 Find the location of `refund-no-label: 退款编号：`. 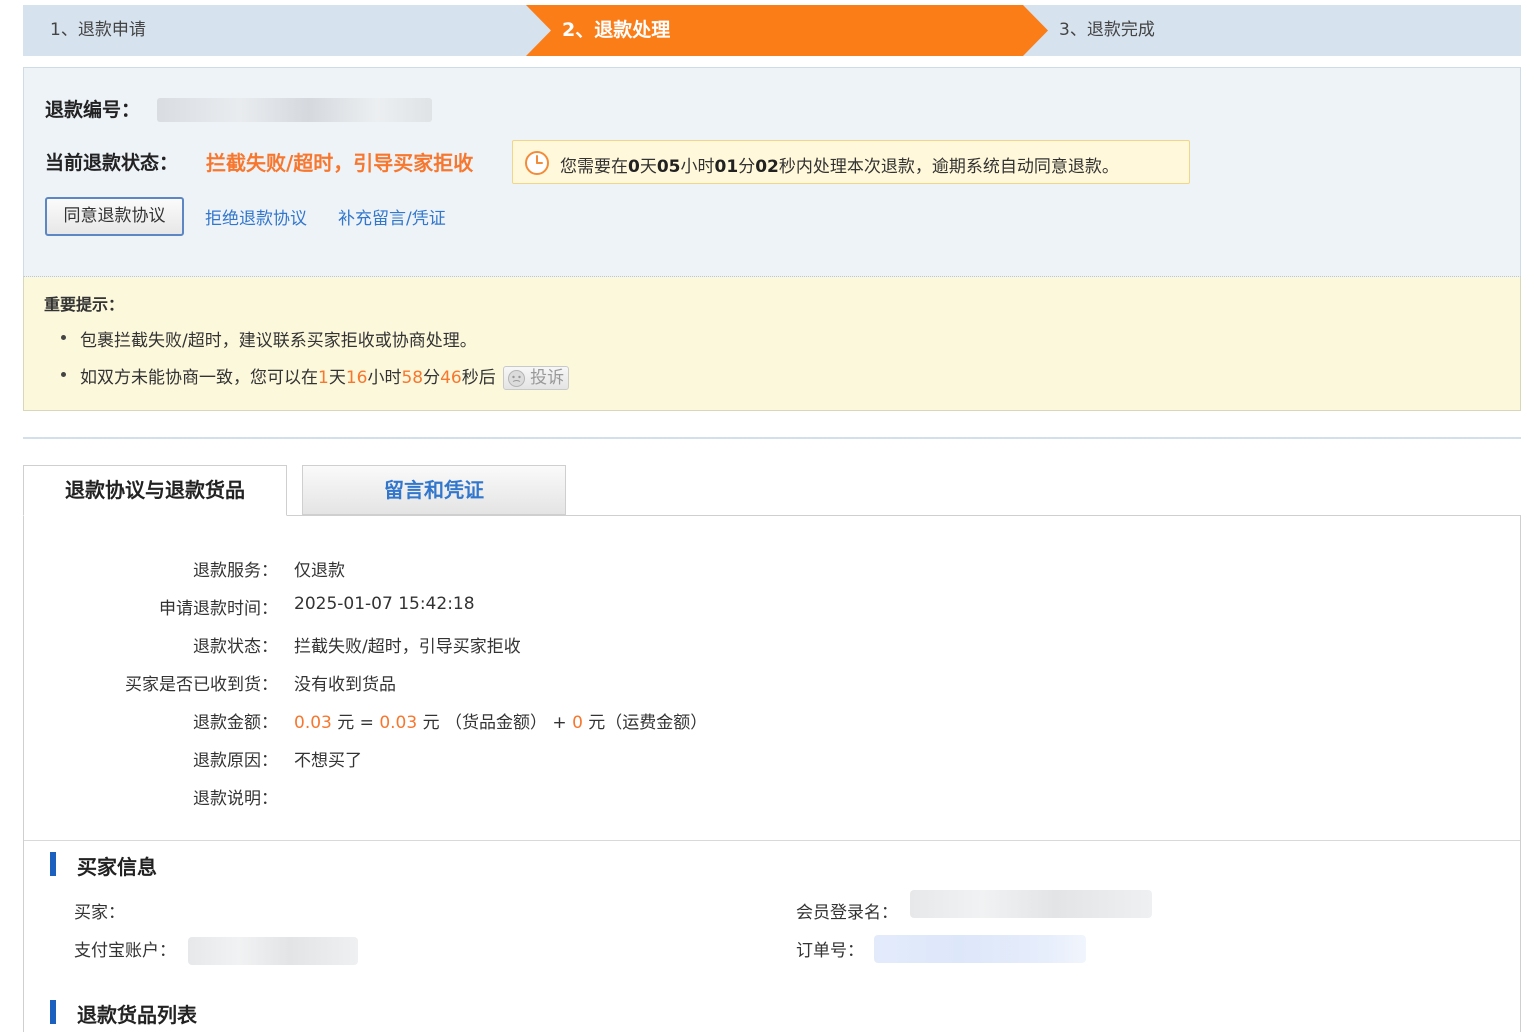

refund-no-label: 退款编号： is located at coordinates (93, 110).